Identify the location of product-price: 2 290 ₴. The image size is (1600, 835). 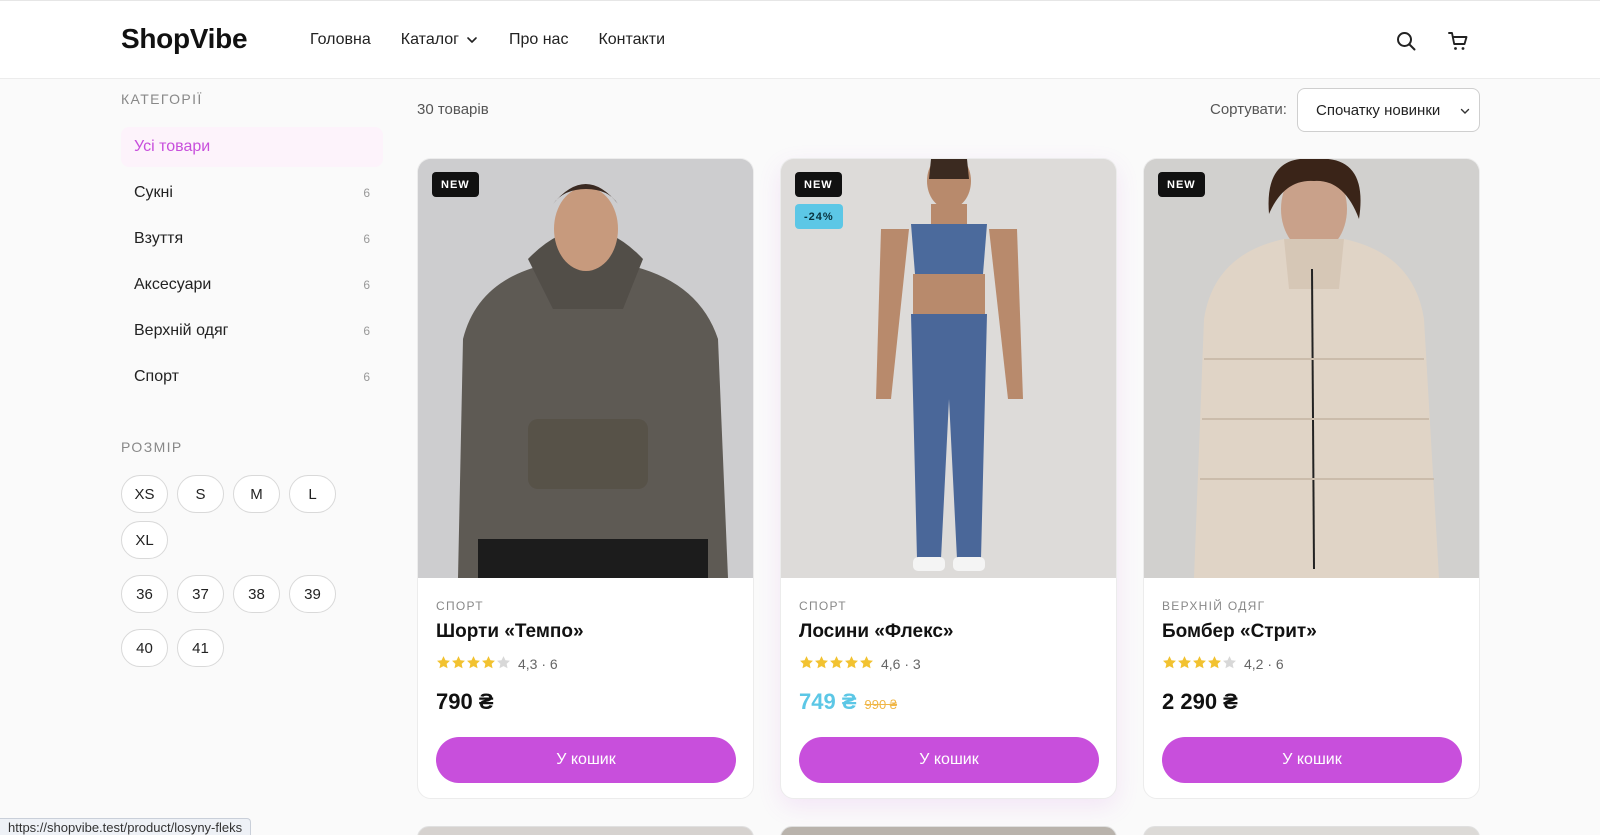
(1200, 702).